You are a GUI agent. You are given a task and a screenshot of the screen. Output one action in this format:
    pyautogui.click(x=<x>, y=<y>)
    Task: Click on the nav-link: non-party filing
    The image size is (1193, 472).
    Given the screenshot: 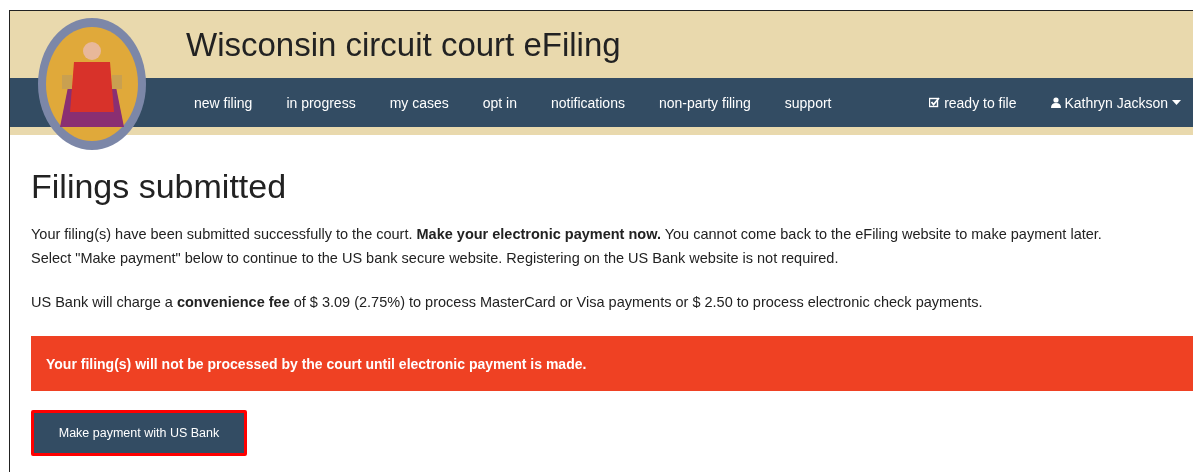 What is the action you would take?
    pyautogui.click(x=704, y=102)
    